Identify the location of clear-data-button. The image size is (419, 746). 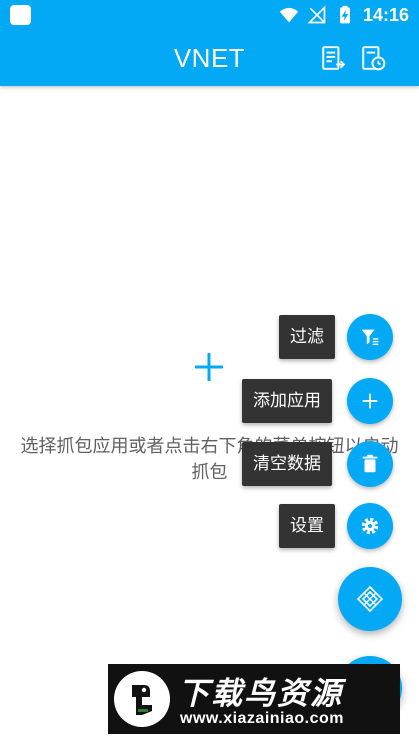
(370, 464).